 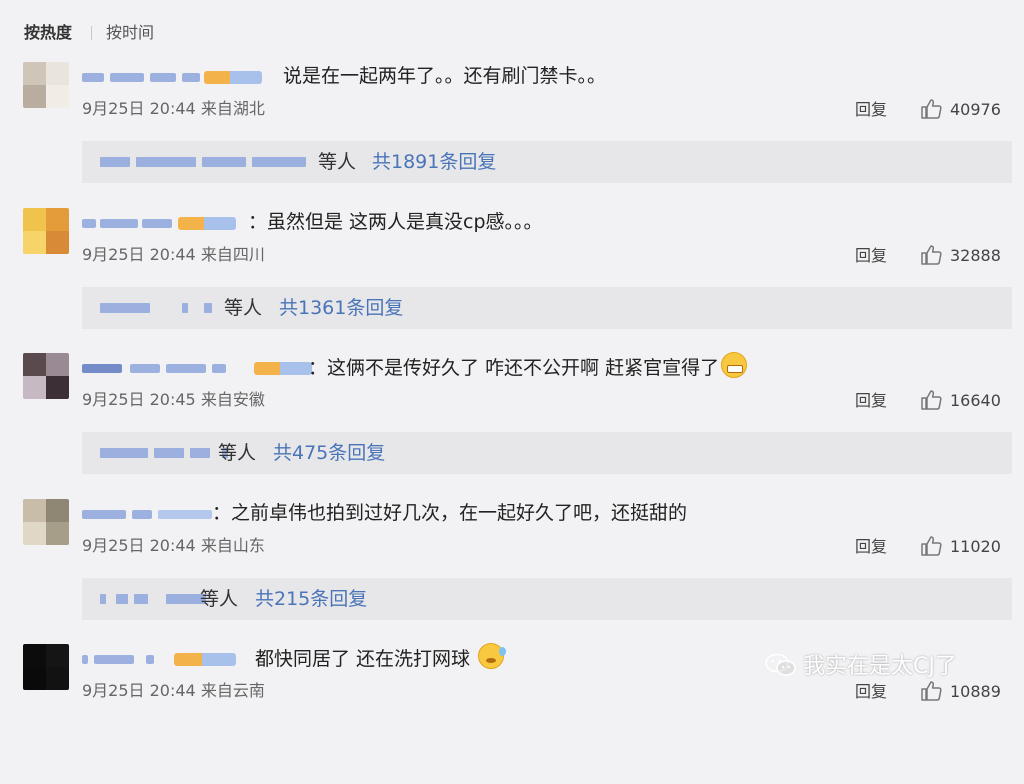 What do you see at coordinates (528, 367) in the screenshot?
I see `comment-text: ：这俩不是传好久了 咋还不公开啊 赶紧官宣得了` at bounding box center [528, 367].